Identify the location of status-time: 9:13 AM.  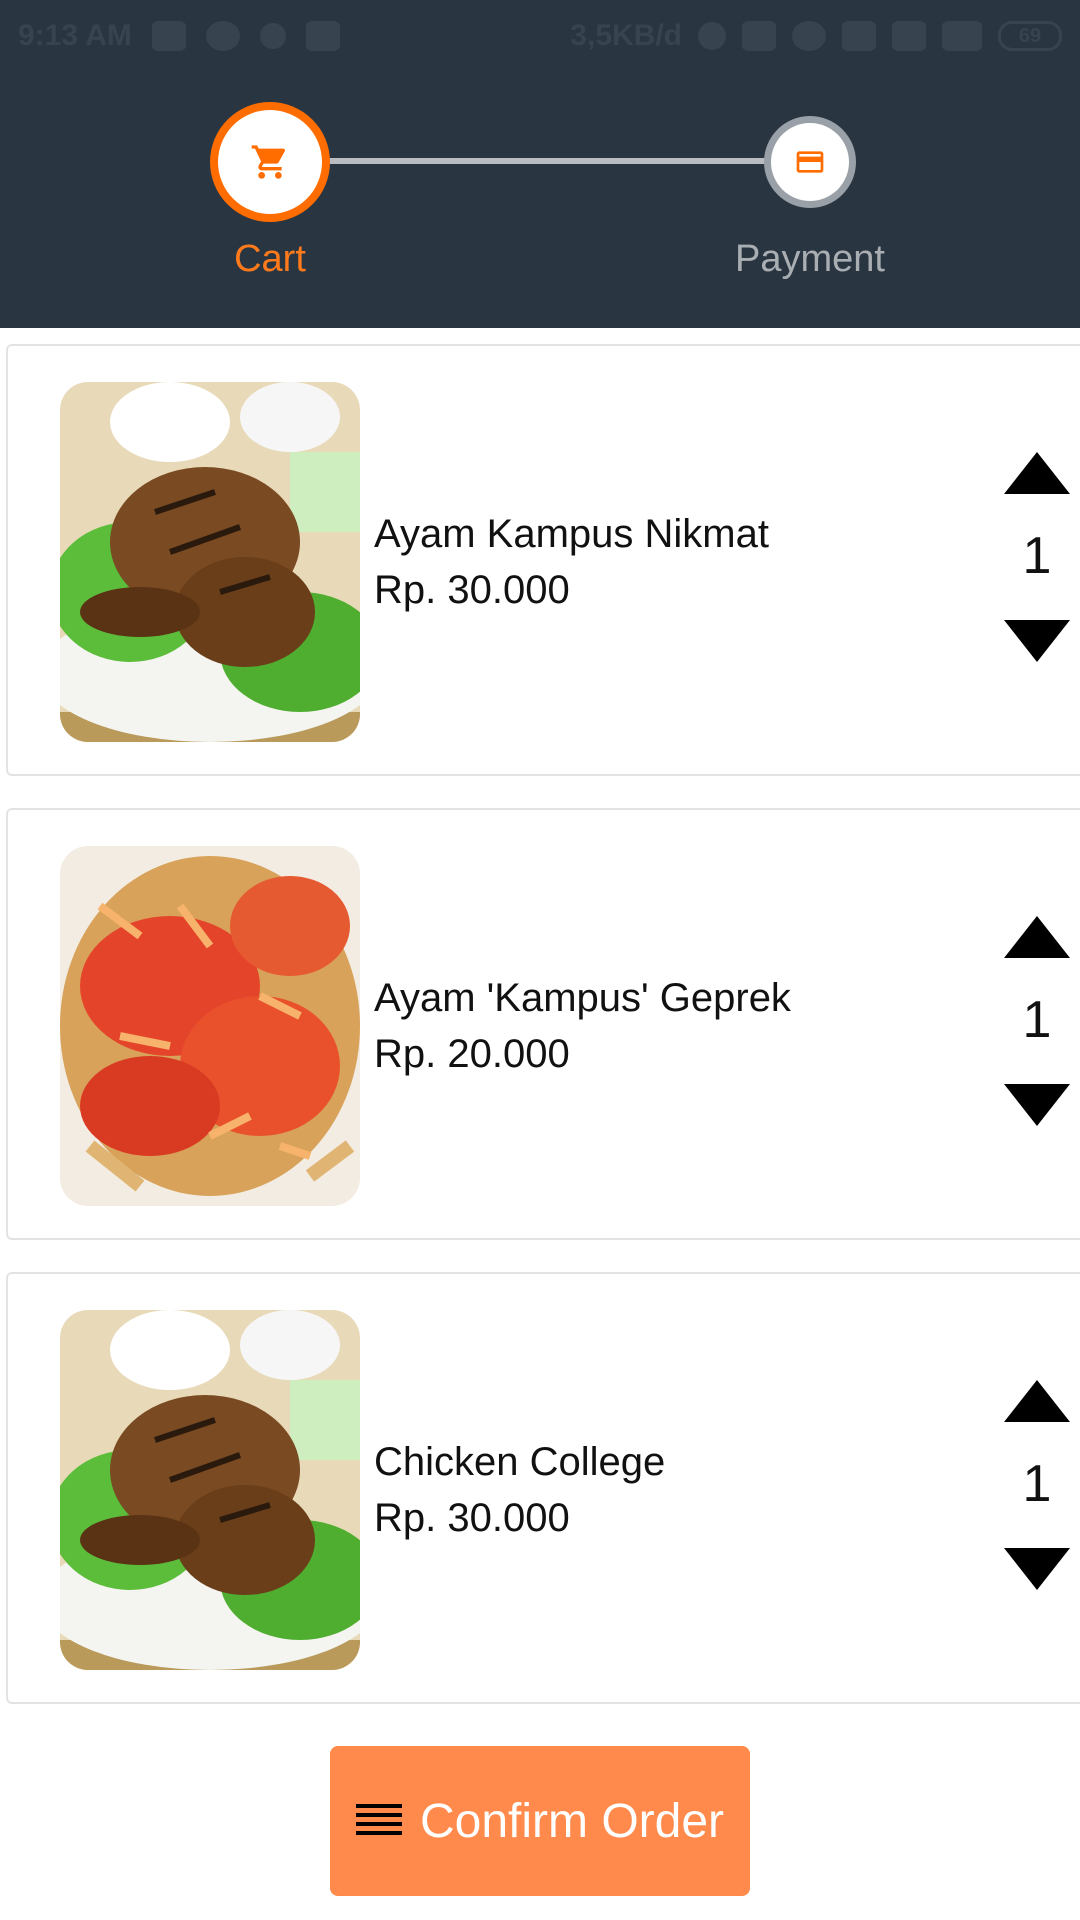
(75, 35).